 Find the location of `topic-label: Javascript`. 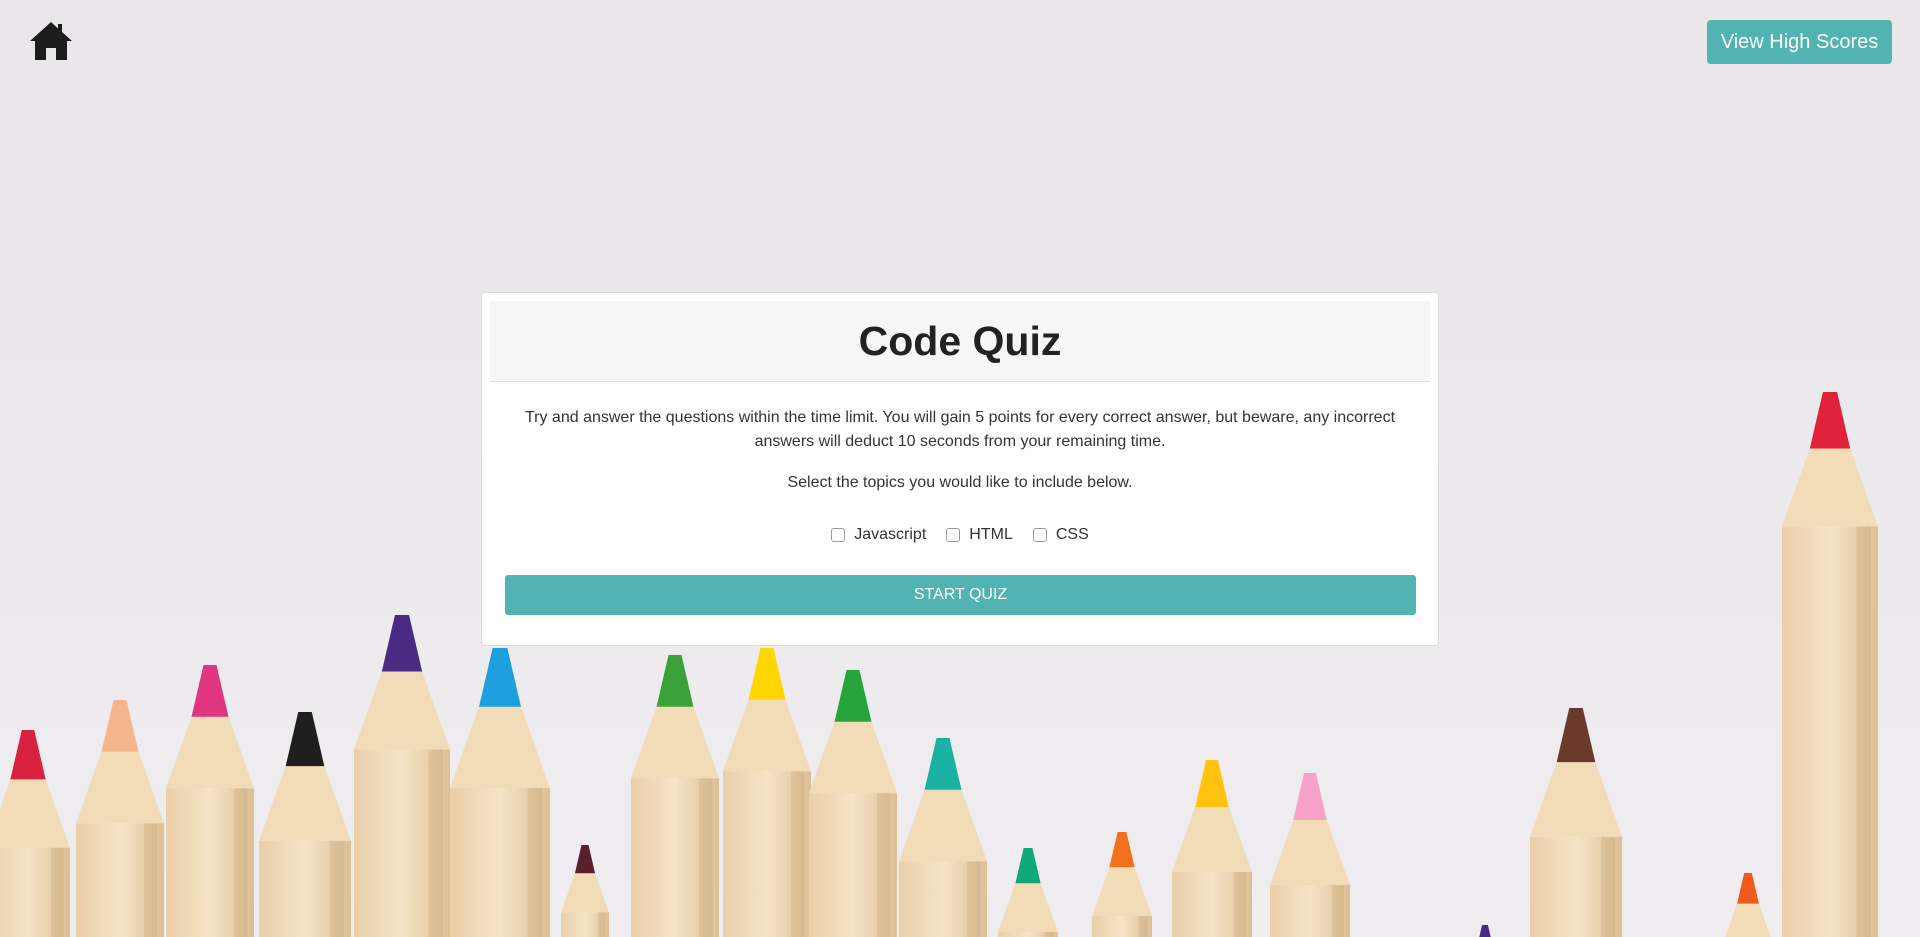

topic-label: Javascript is located at coordinates (890, 534).